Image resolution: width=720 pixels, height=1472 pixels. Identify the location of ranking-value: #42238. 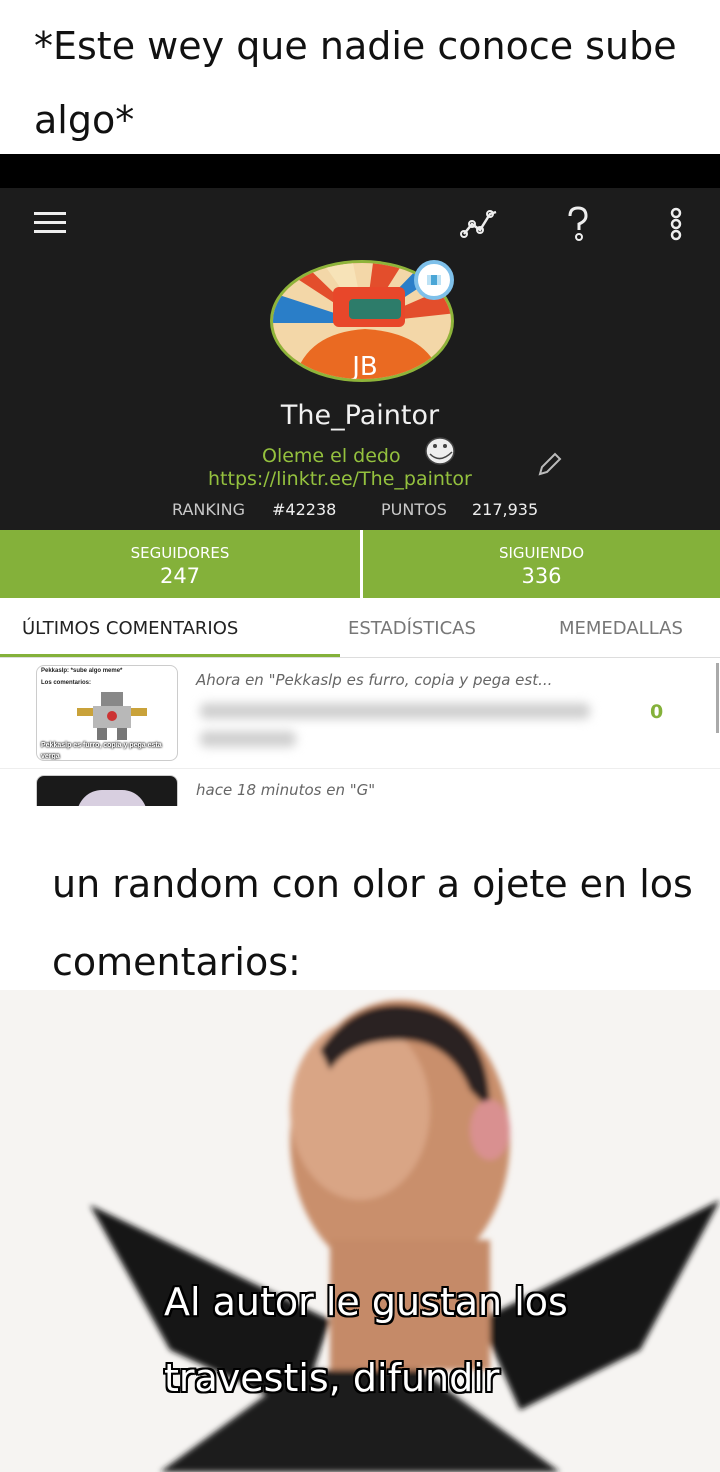
(304, 509).